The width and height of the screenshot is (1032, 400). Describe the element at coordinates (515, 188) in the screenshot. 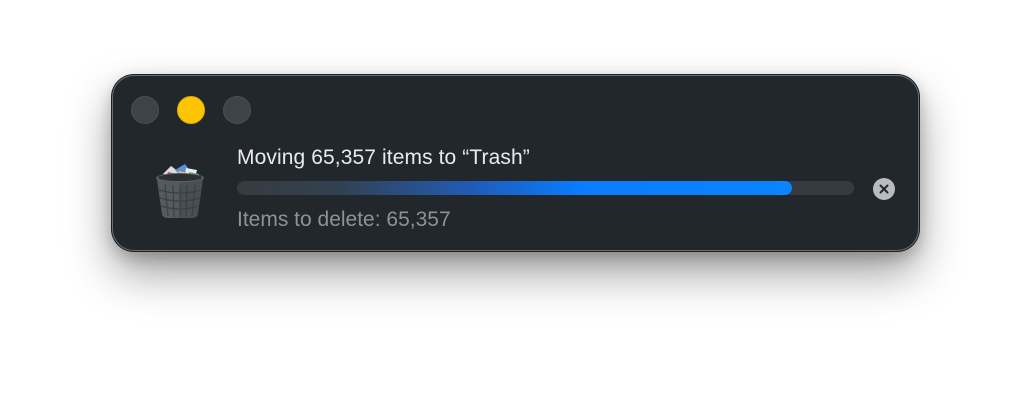

I see `progress-bar-fill` at that location.